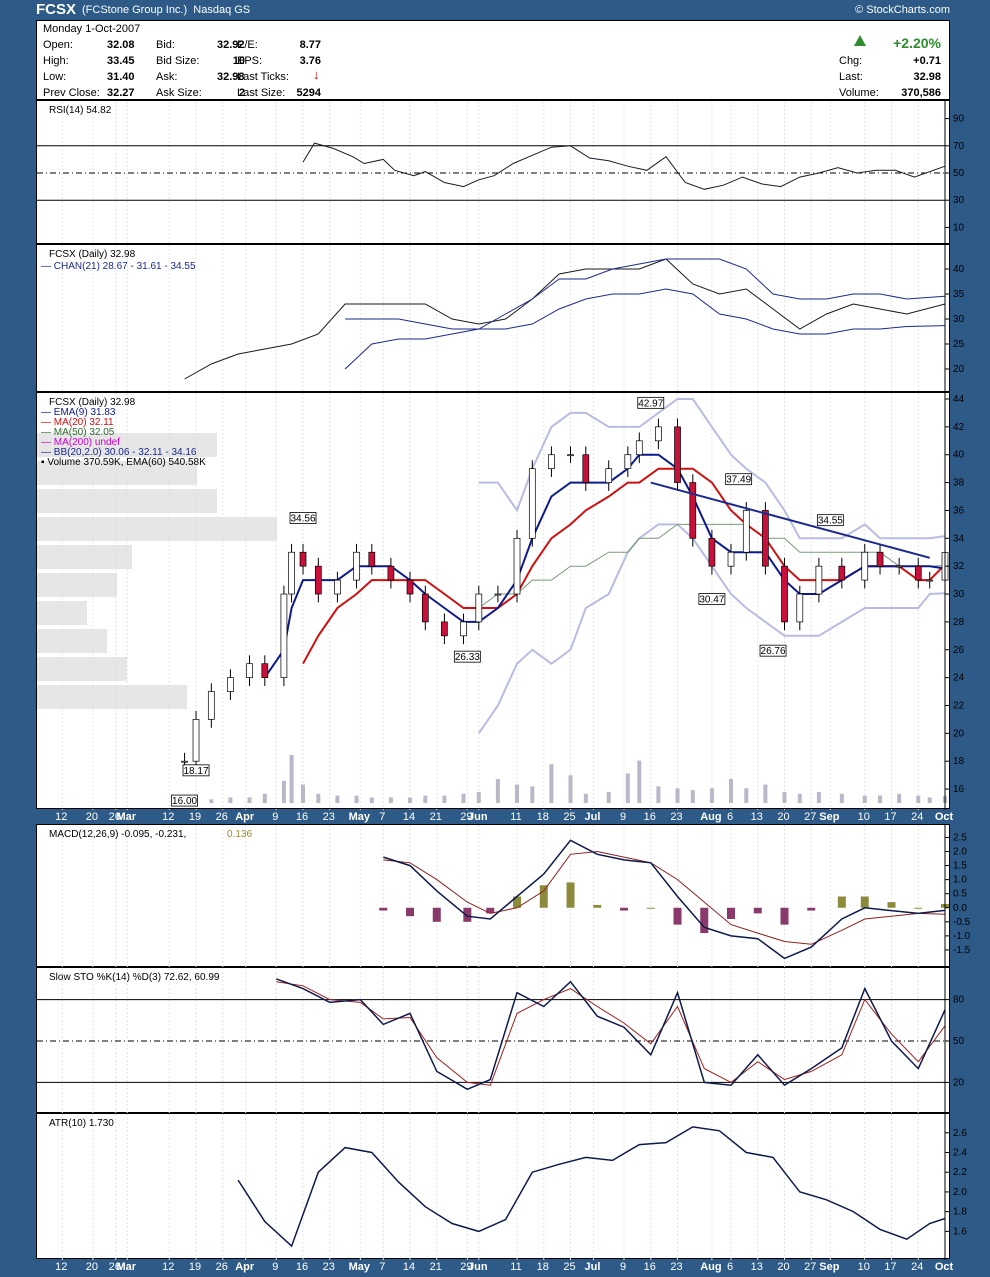 The image size is (990, 1277). What do you see at coordinates (263, 77) in the screenshot?
I see `last-ticks-label: Last Ticks:` at bounding box center [263, 77].